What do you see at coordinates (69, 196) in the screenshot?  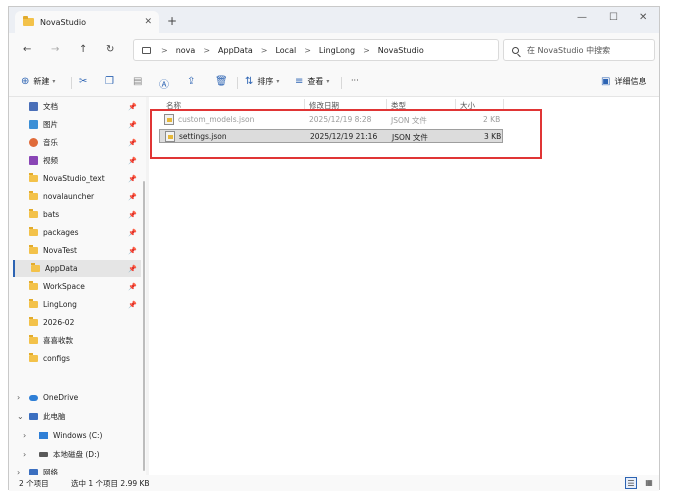 I see `sidebar-item-label: novalauncher` at bounding box center [69, 196].